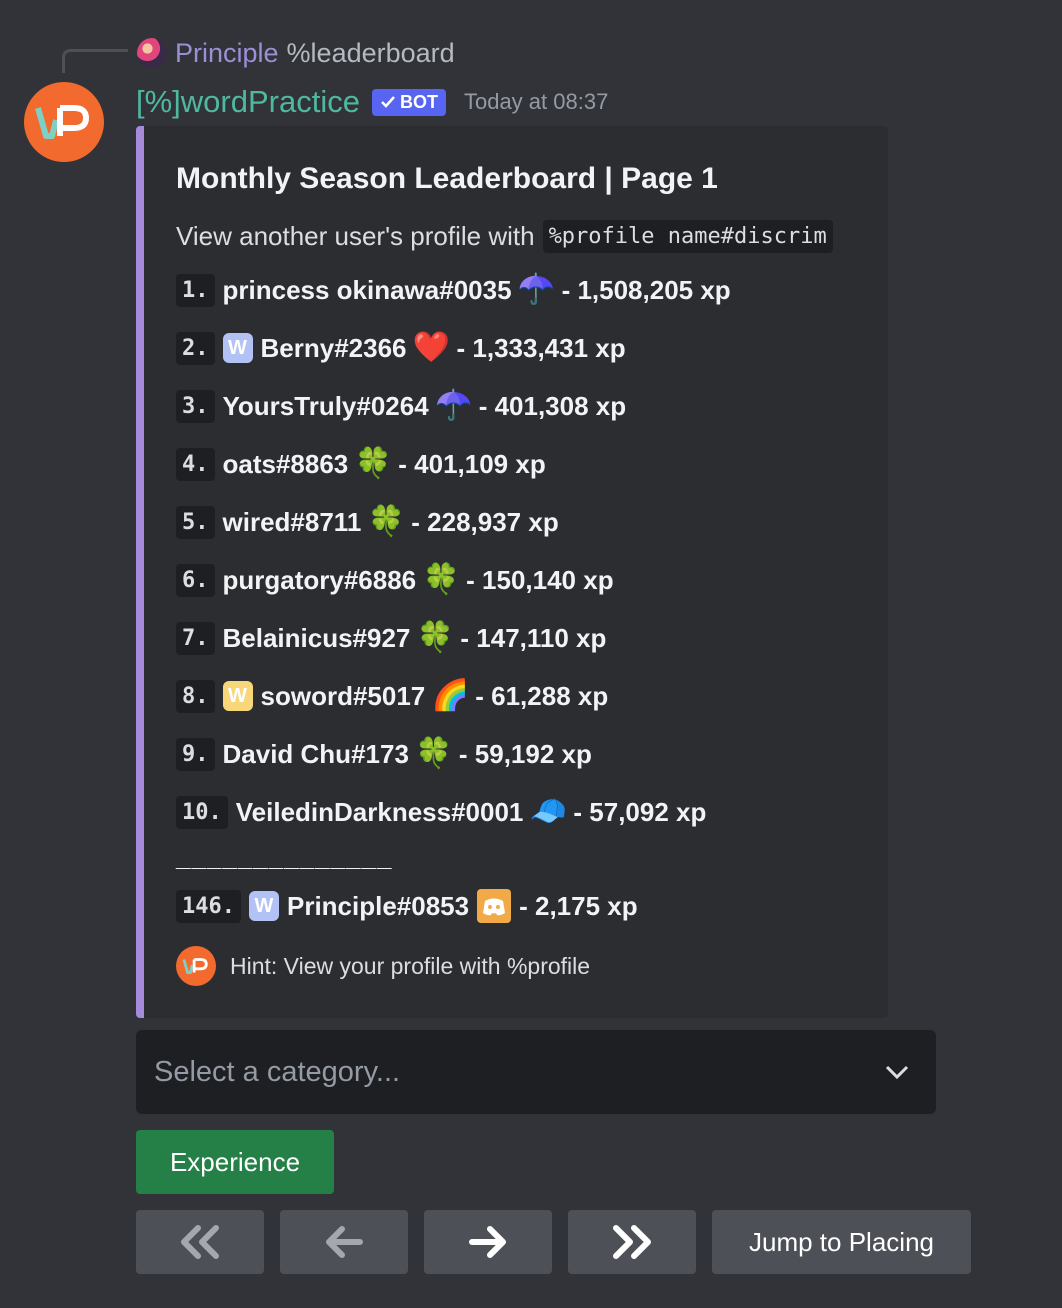 Image resolution: width=1062 pixels, height=1308 pixels. I want to click on bot-avatar, so click(64, 122).